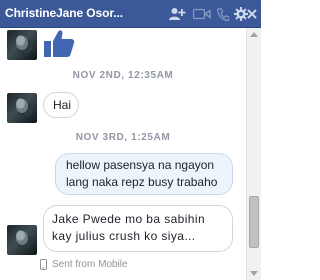 The image size is (320, 280). Describe the element at coordinates (59, 44) in the screenshot. I see `like-thumb-icon` at that location.